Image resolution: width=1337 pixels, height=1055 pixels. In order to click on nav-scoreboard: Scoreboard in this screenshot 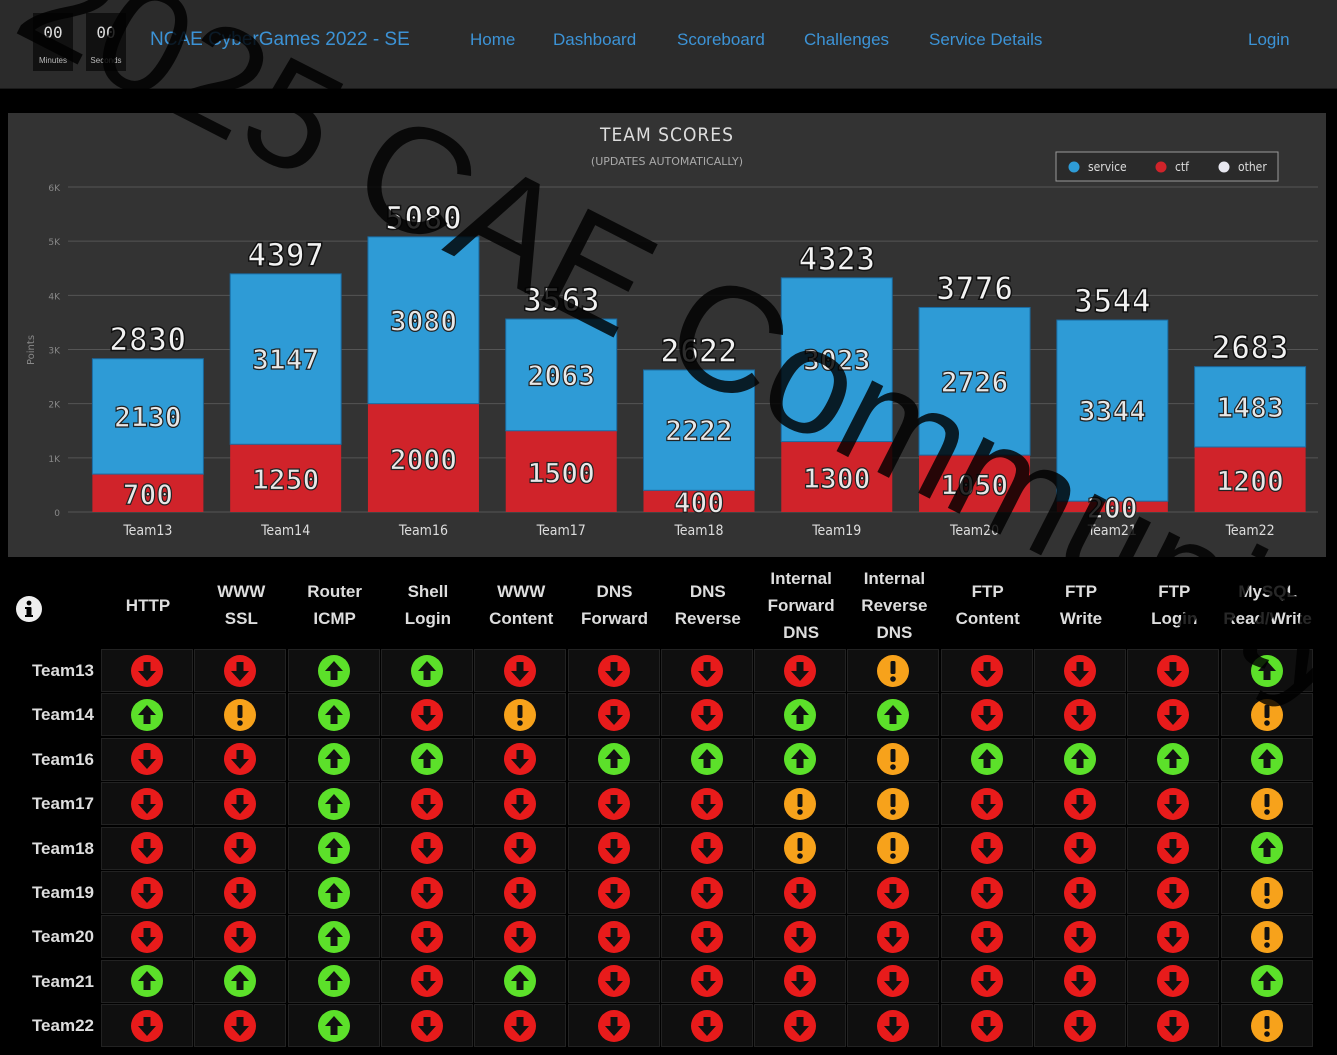, I will do `click(721, 40)`.